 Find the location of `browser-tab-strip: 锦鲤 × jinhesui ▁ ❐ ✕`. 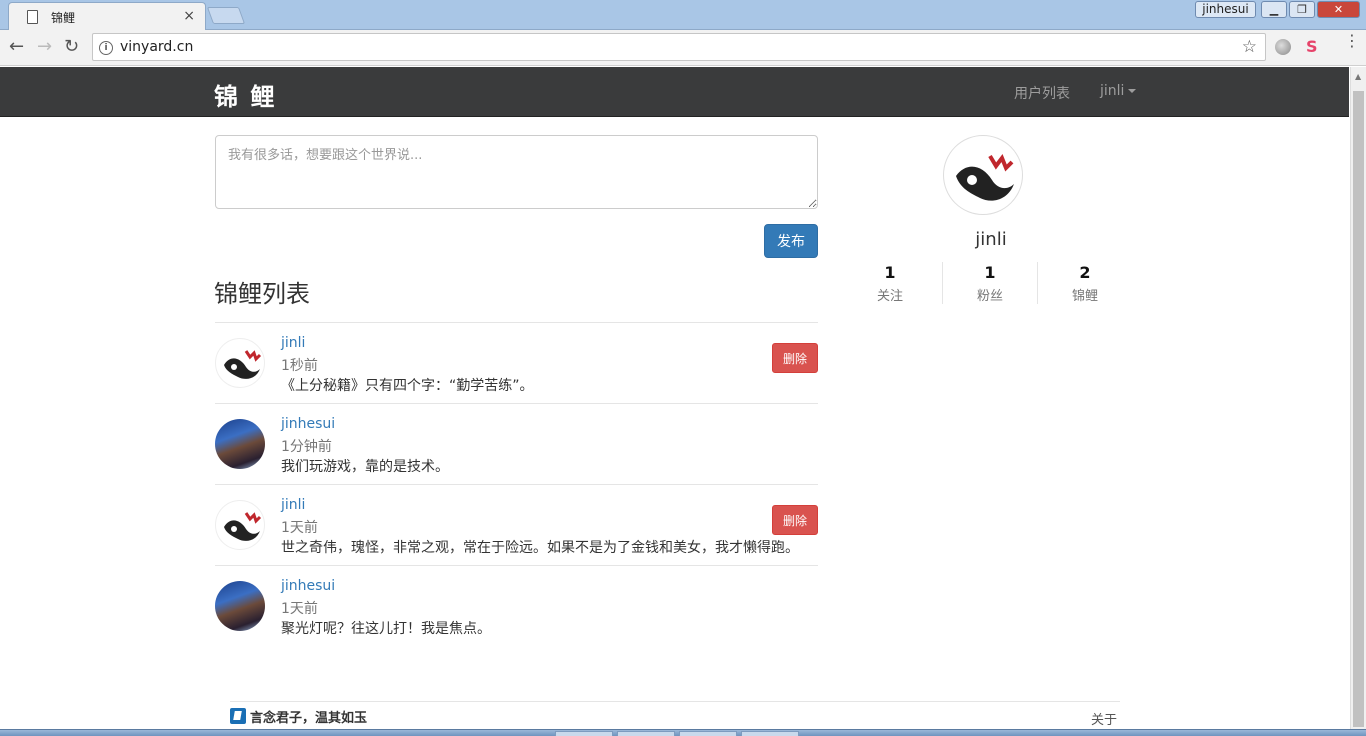

browser-tab-strip: 锦鲤 × jinhesui ▁ ❐ ✕ is located at coordinates (683, 15).